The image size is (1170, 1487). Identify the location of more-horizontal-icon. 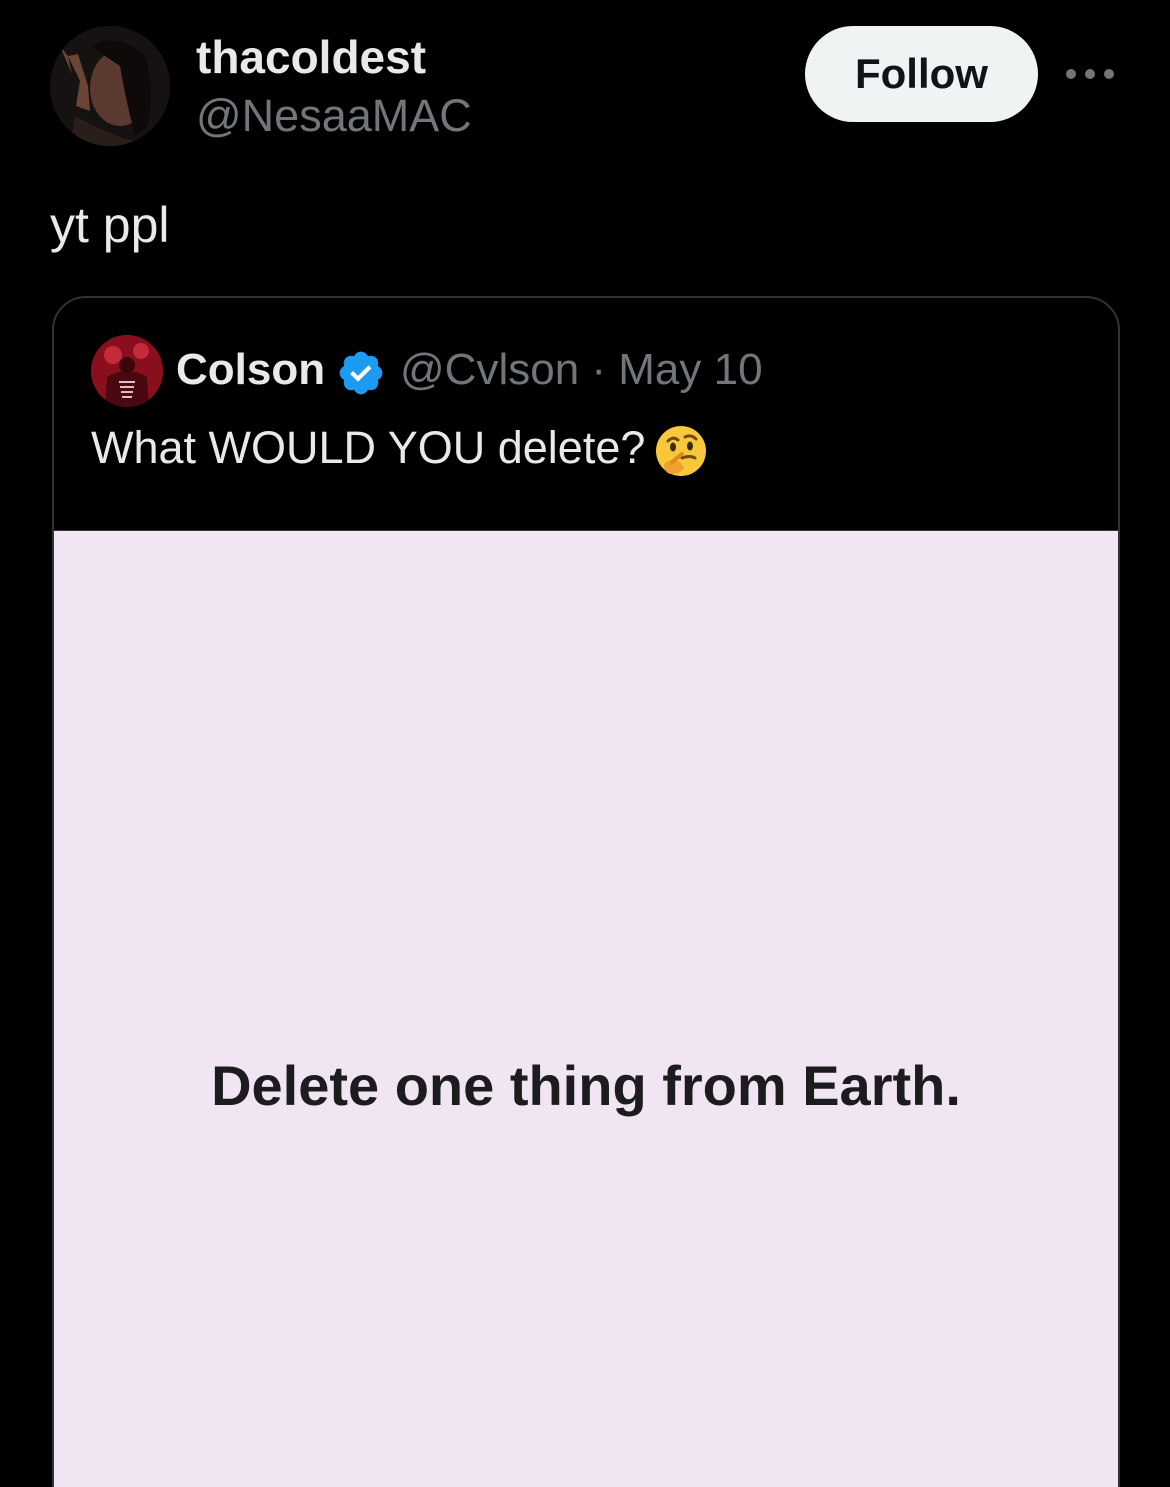
(1090, 74).